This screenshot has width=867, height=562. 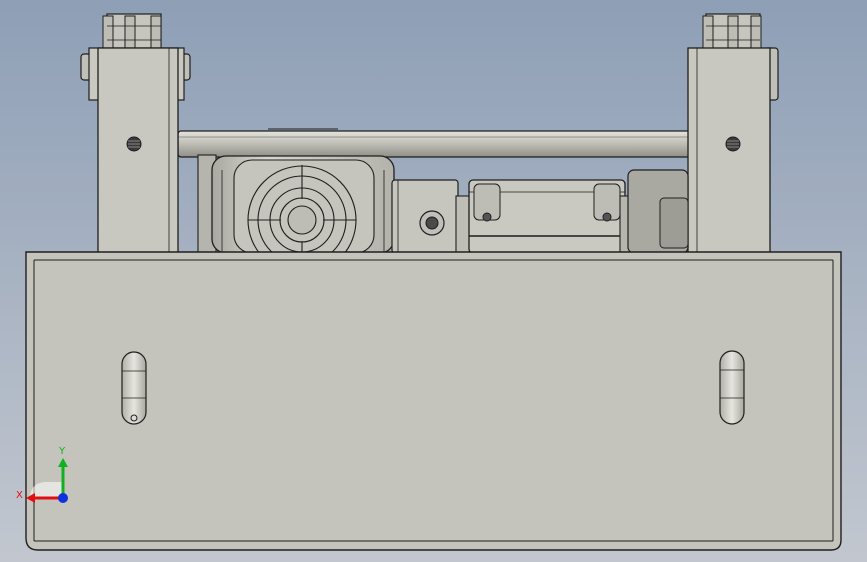 What do you see at coordinates (547, 216) in the screenshot?
I see `gearbox` at bounding box center [547, 216].